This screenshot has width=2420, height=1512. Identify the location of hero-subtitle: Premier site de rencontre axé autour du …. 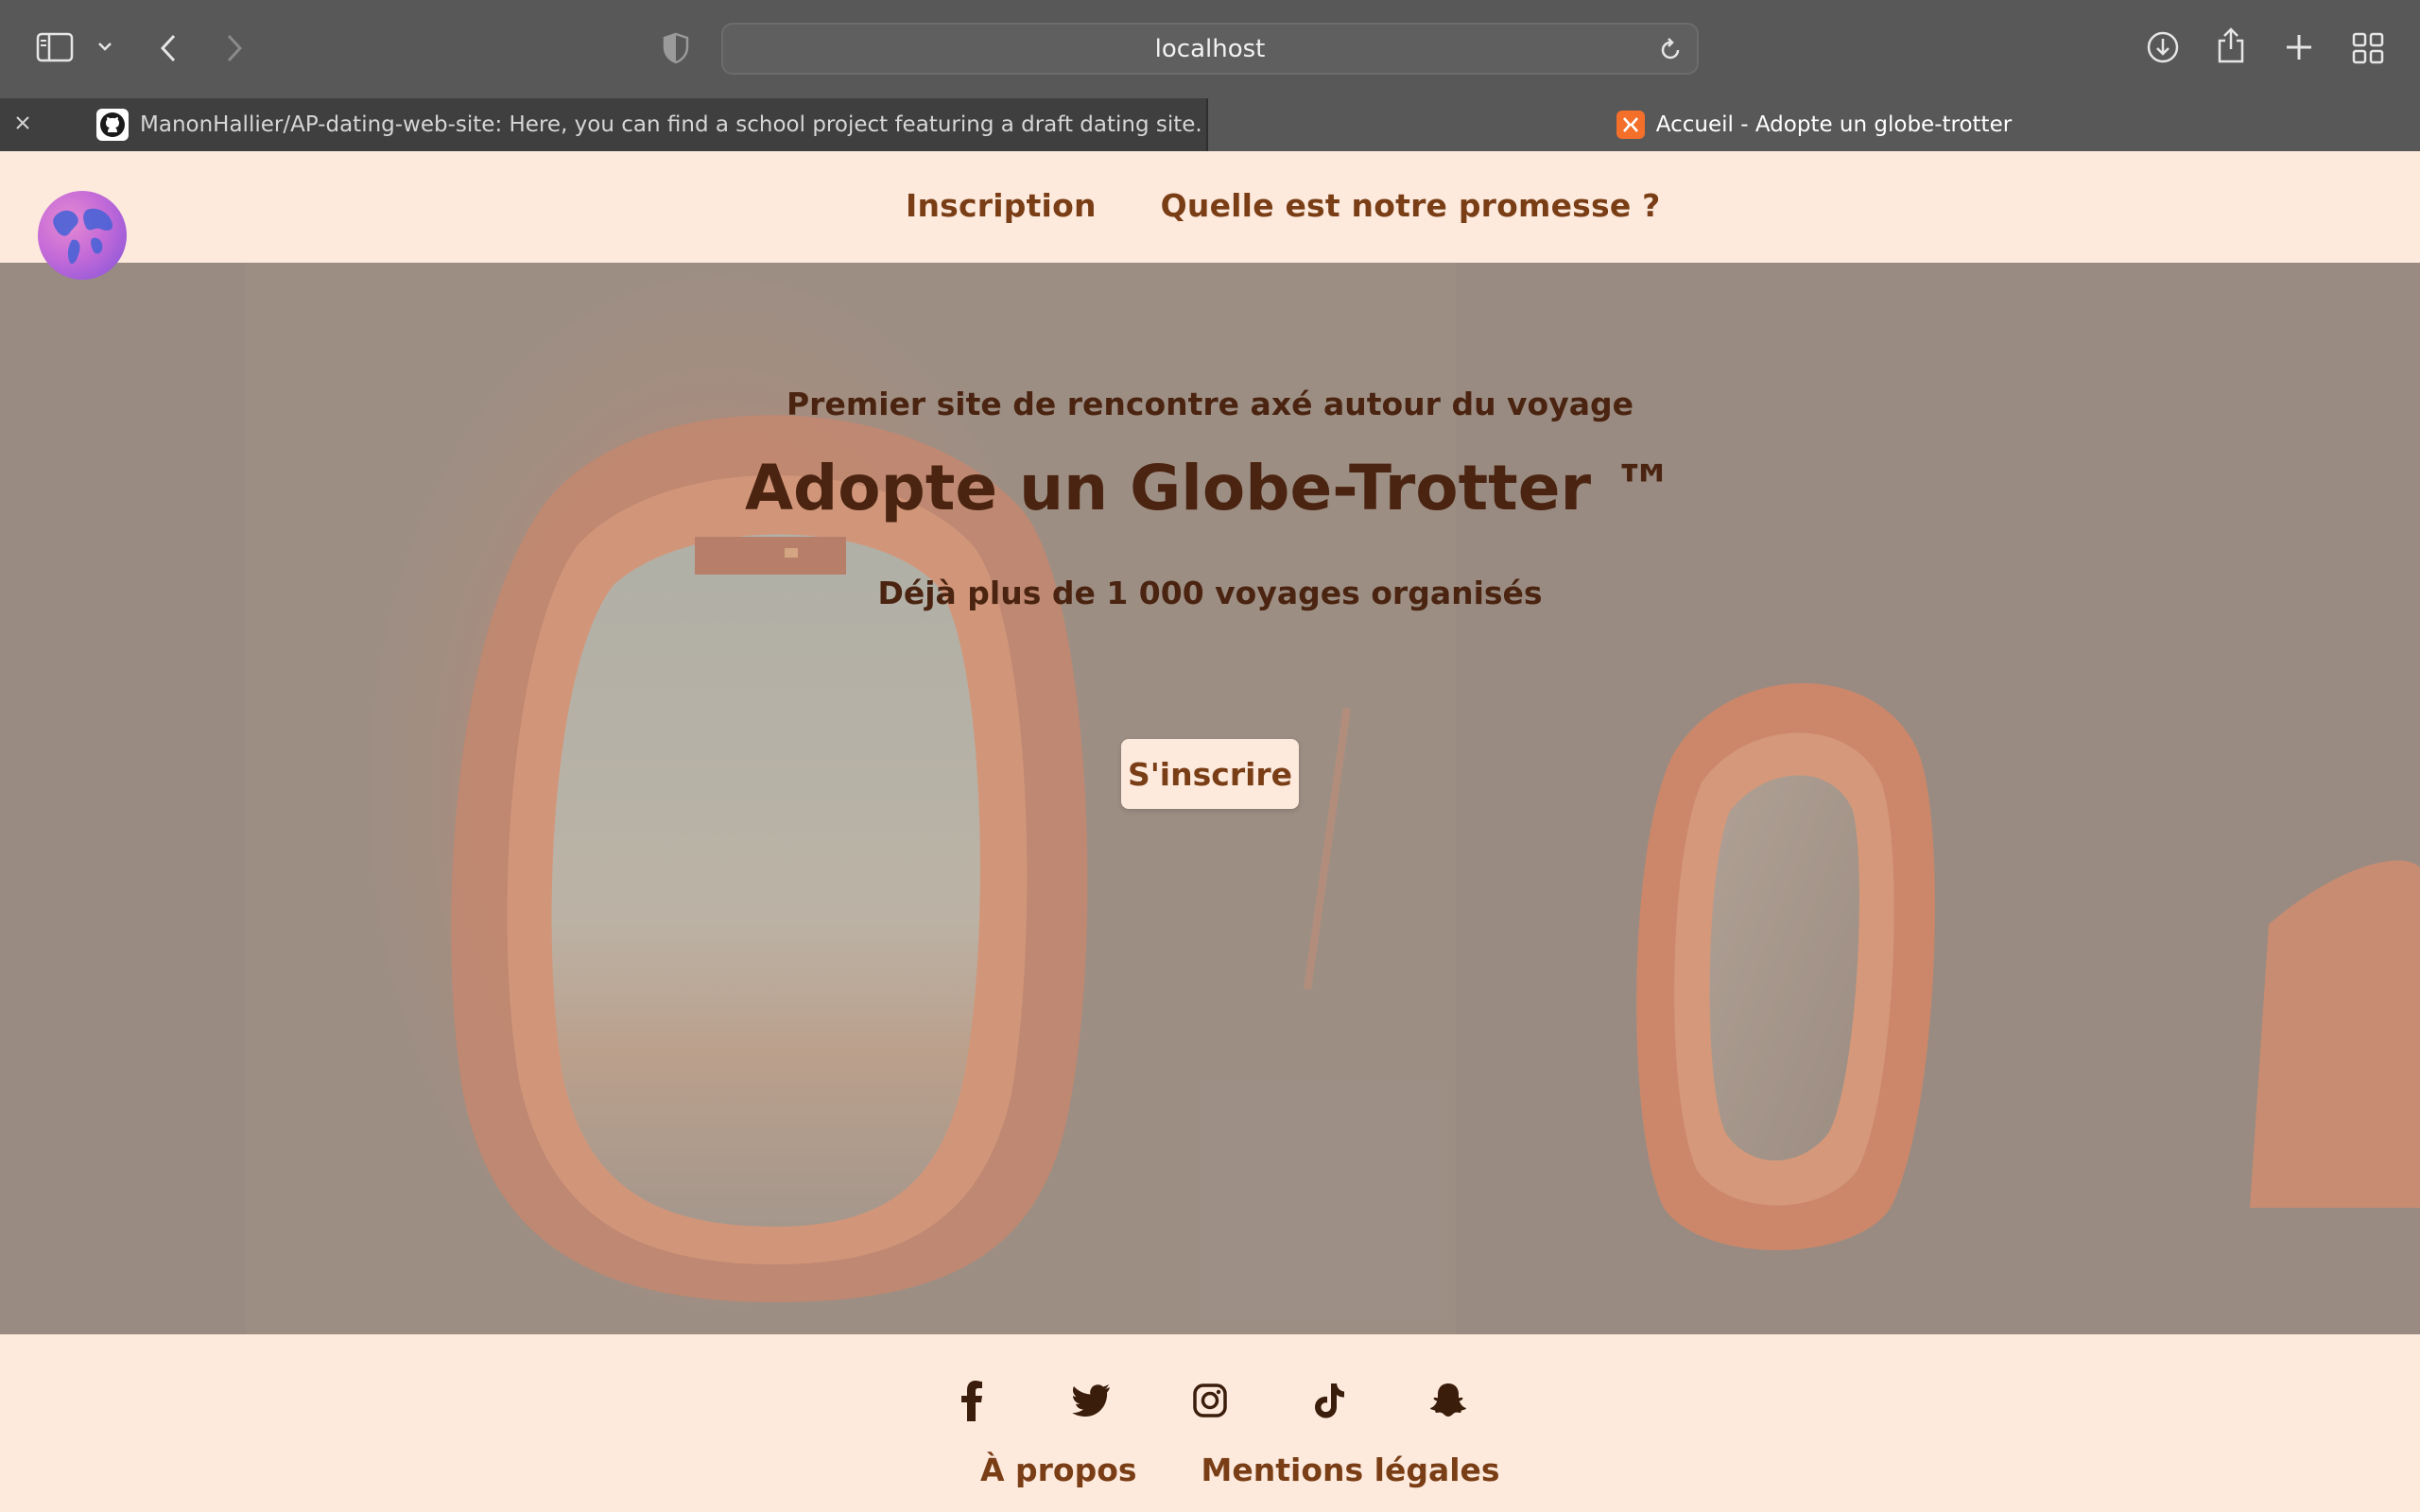
(1210, 404).